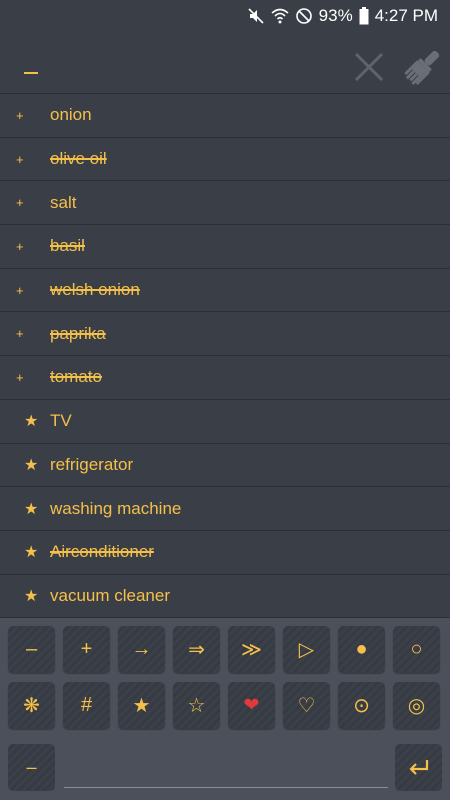  What do you see at coordinates (78, 333) in the screenshot?
I see `list-item-label: paprika` at bounding box center [78, 333].